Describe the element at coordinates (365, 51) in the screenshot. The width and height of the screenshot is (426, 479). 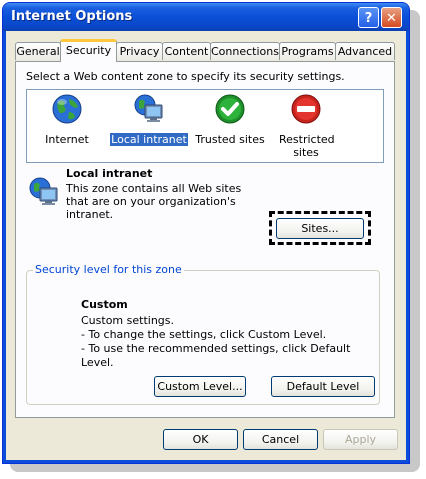
I see `tab-advanced: Advanced` at that location.